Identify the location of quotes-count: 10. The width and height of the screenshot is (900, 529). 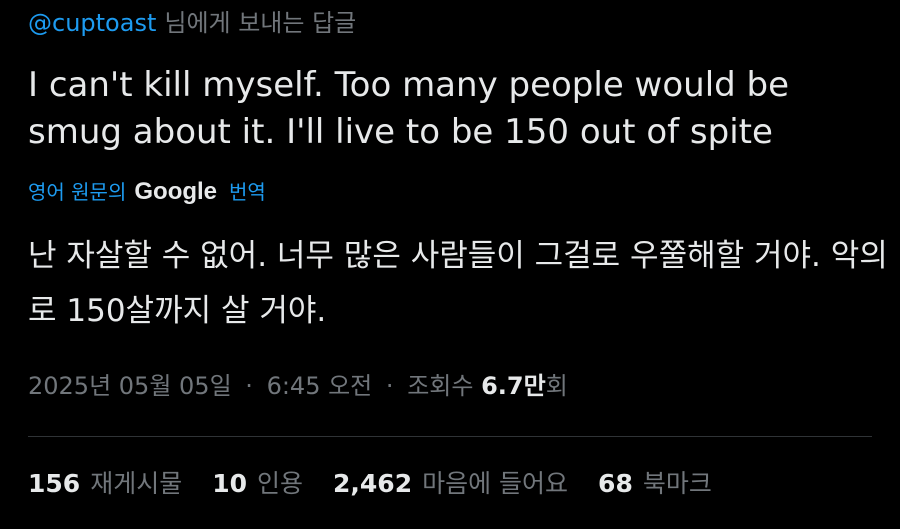
(229, 483).